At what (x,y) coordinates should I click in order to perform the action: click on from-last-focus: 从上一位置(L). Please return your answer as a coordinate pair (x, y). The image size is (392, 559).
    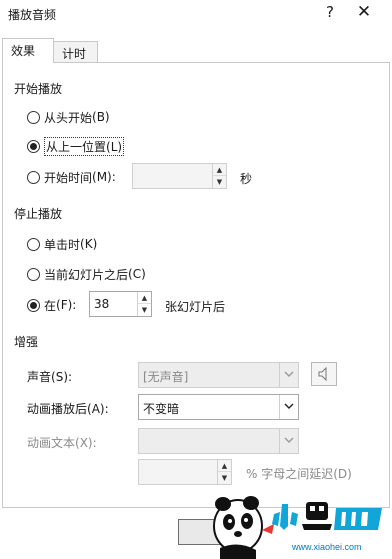
    Looking at the image, I should click on (84, 146).